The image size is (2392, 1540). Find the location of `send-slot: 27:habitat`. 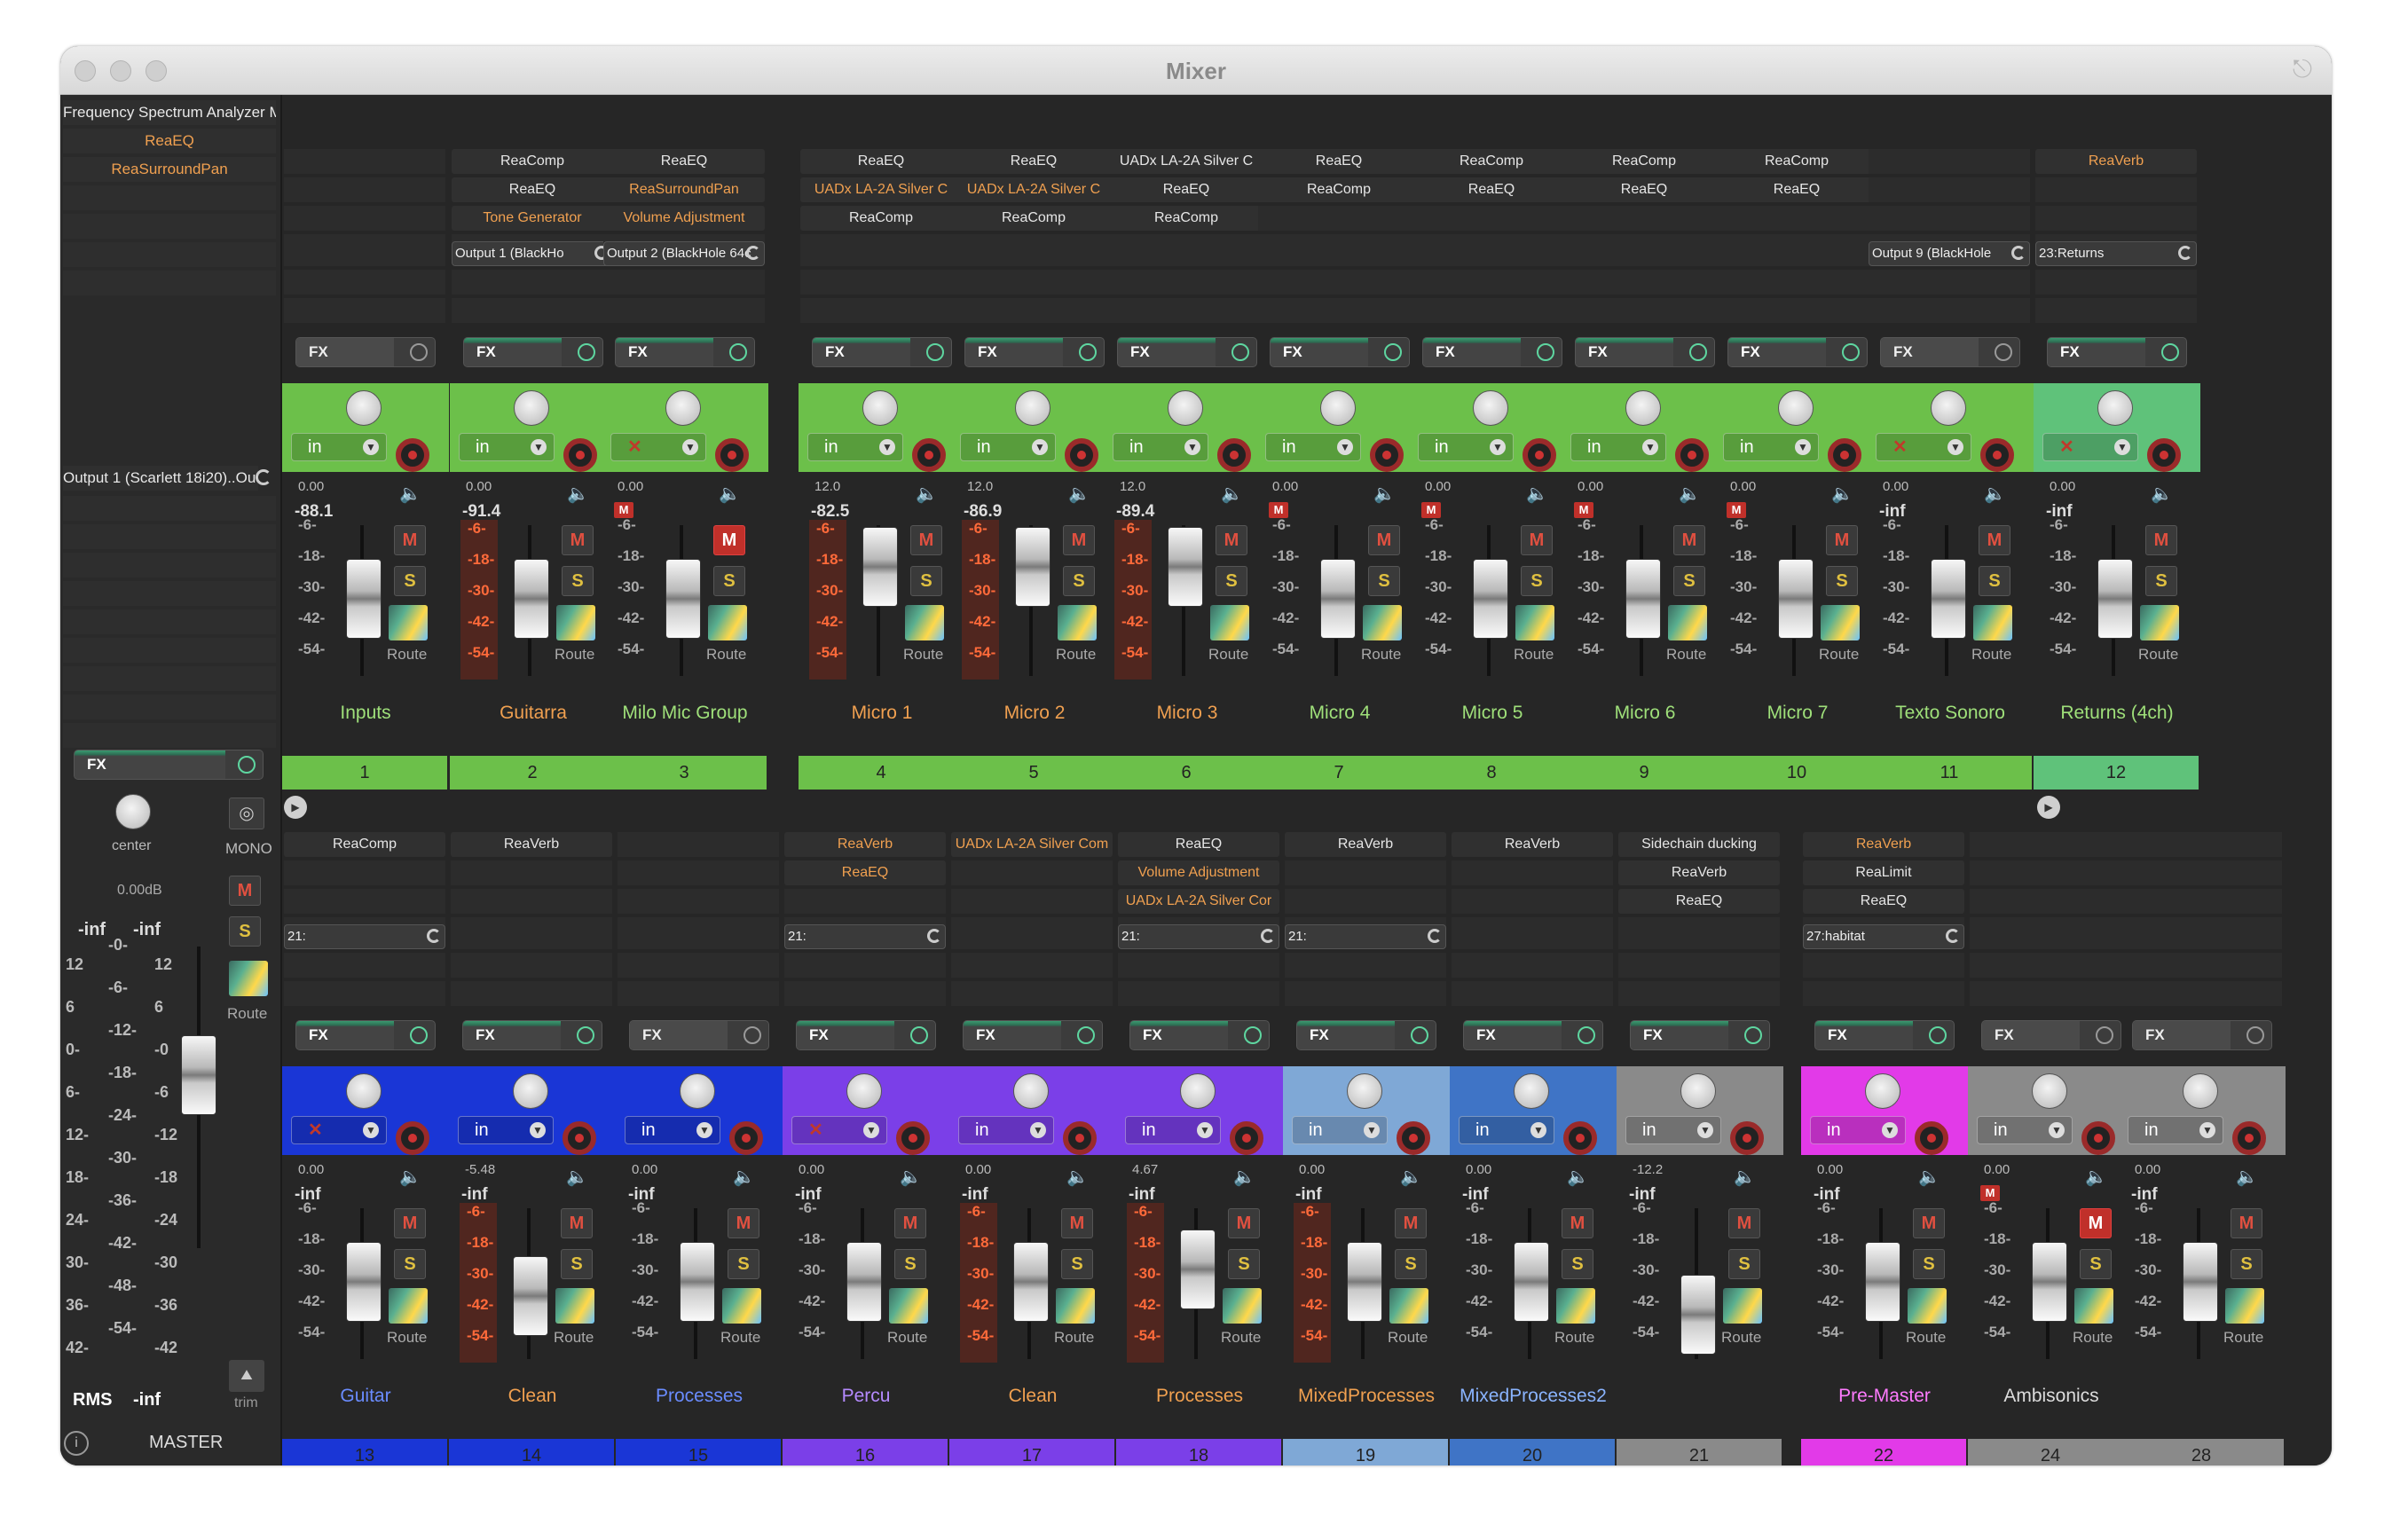

send-slot: 27:habitat is located at coordinates (1883, 936).